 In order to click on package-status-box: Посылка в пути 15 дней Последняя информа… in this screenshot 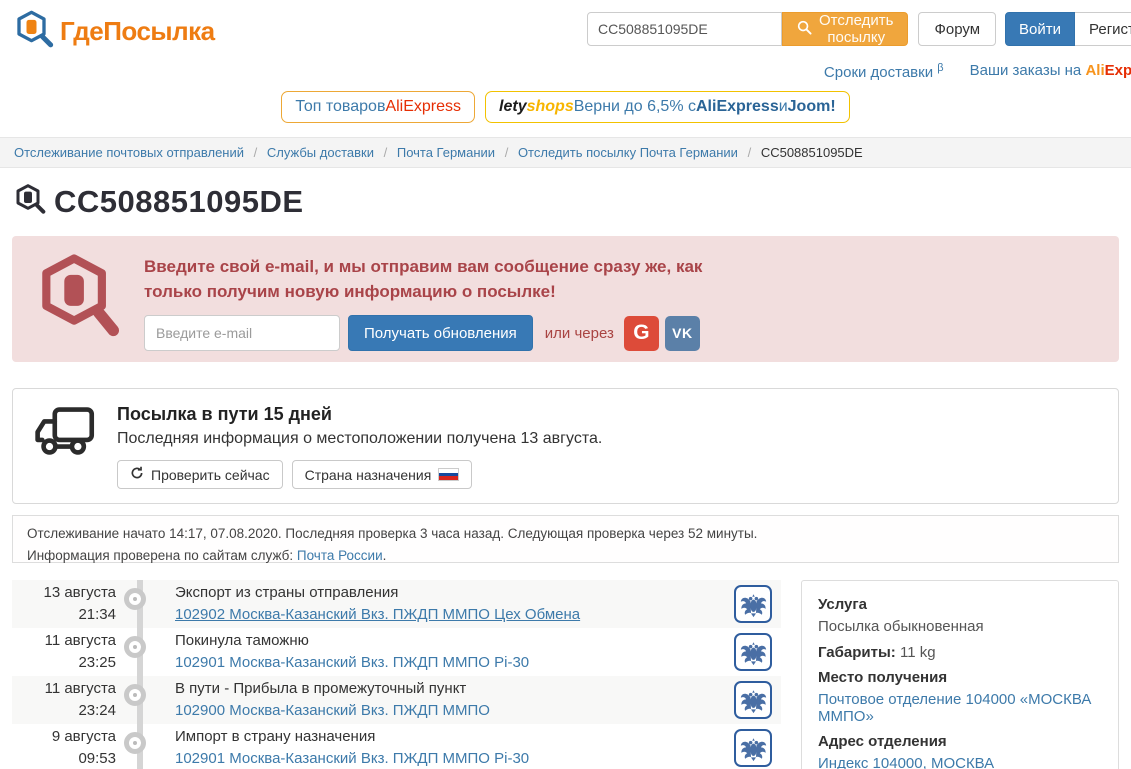, I will do `click(565, 446)`.